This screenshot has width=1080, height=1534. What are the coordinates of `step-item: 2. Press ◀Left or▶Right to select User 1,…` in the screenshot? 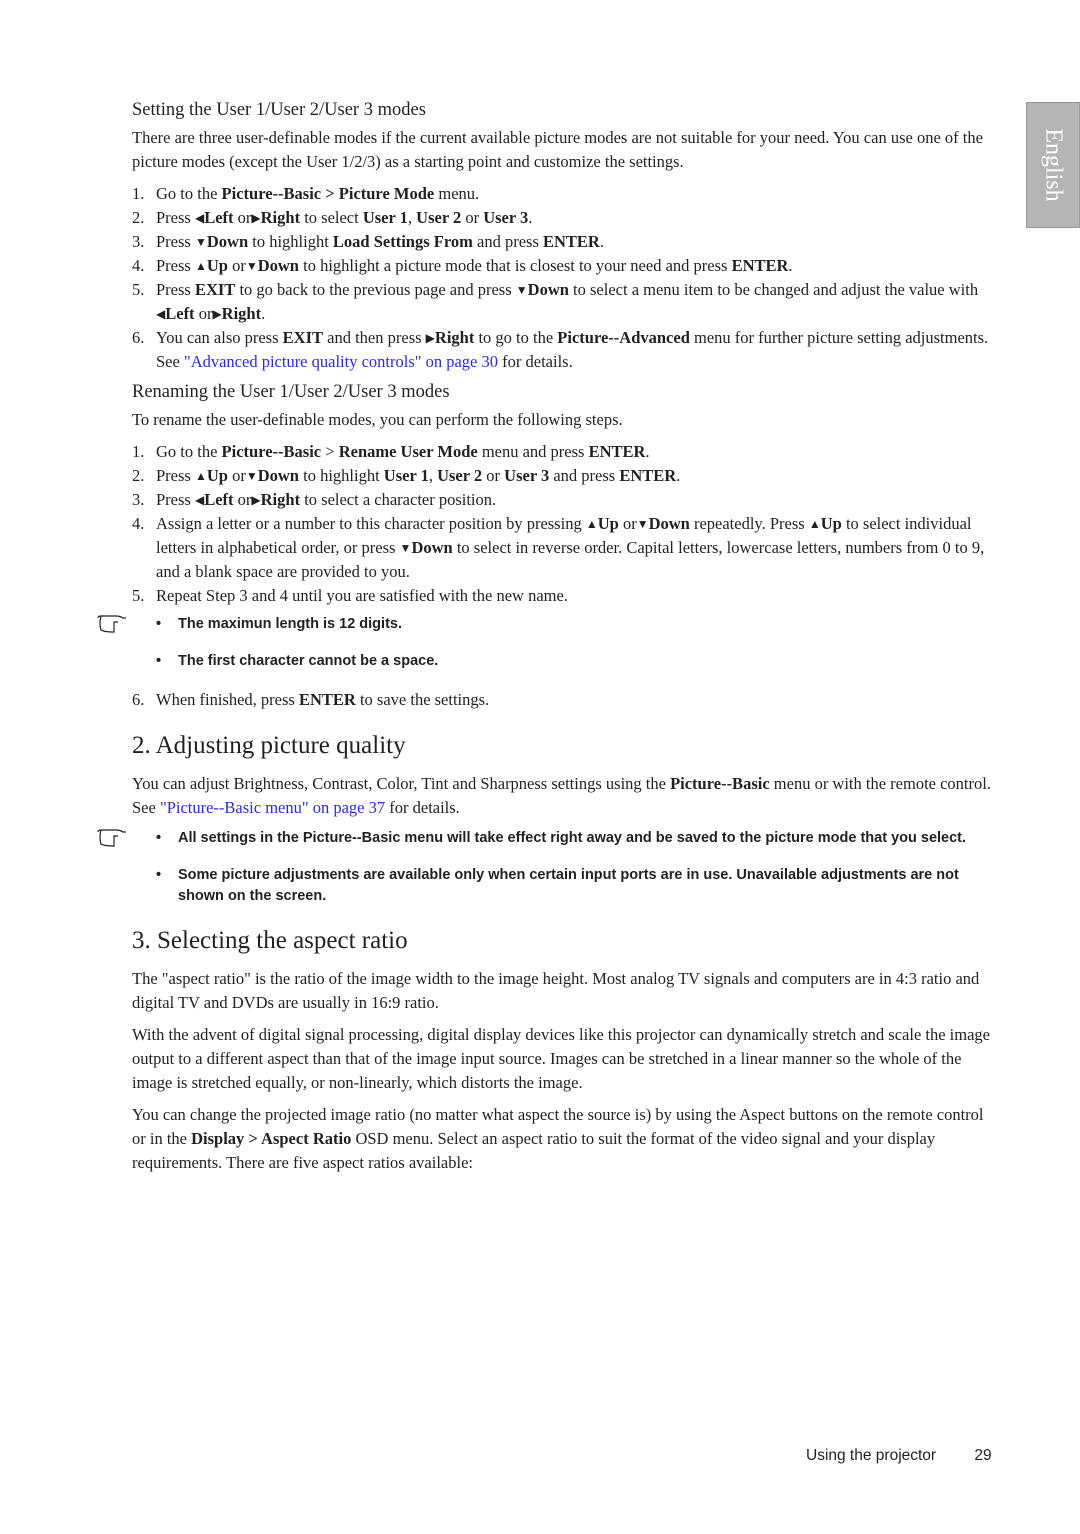 It's located at (562, 218).